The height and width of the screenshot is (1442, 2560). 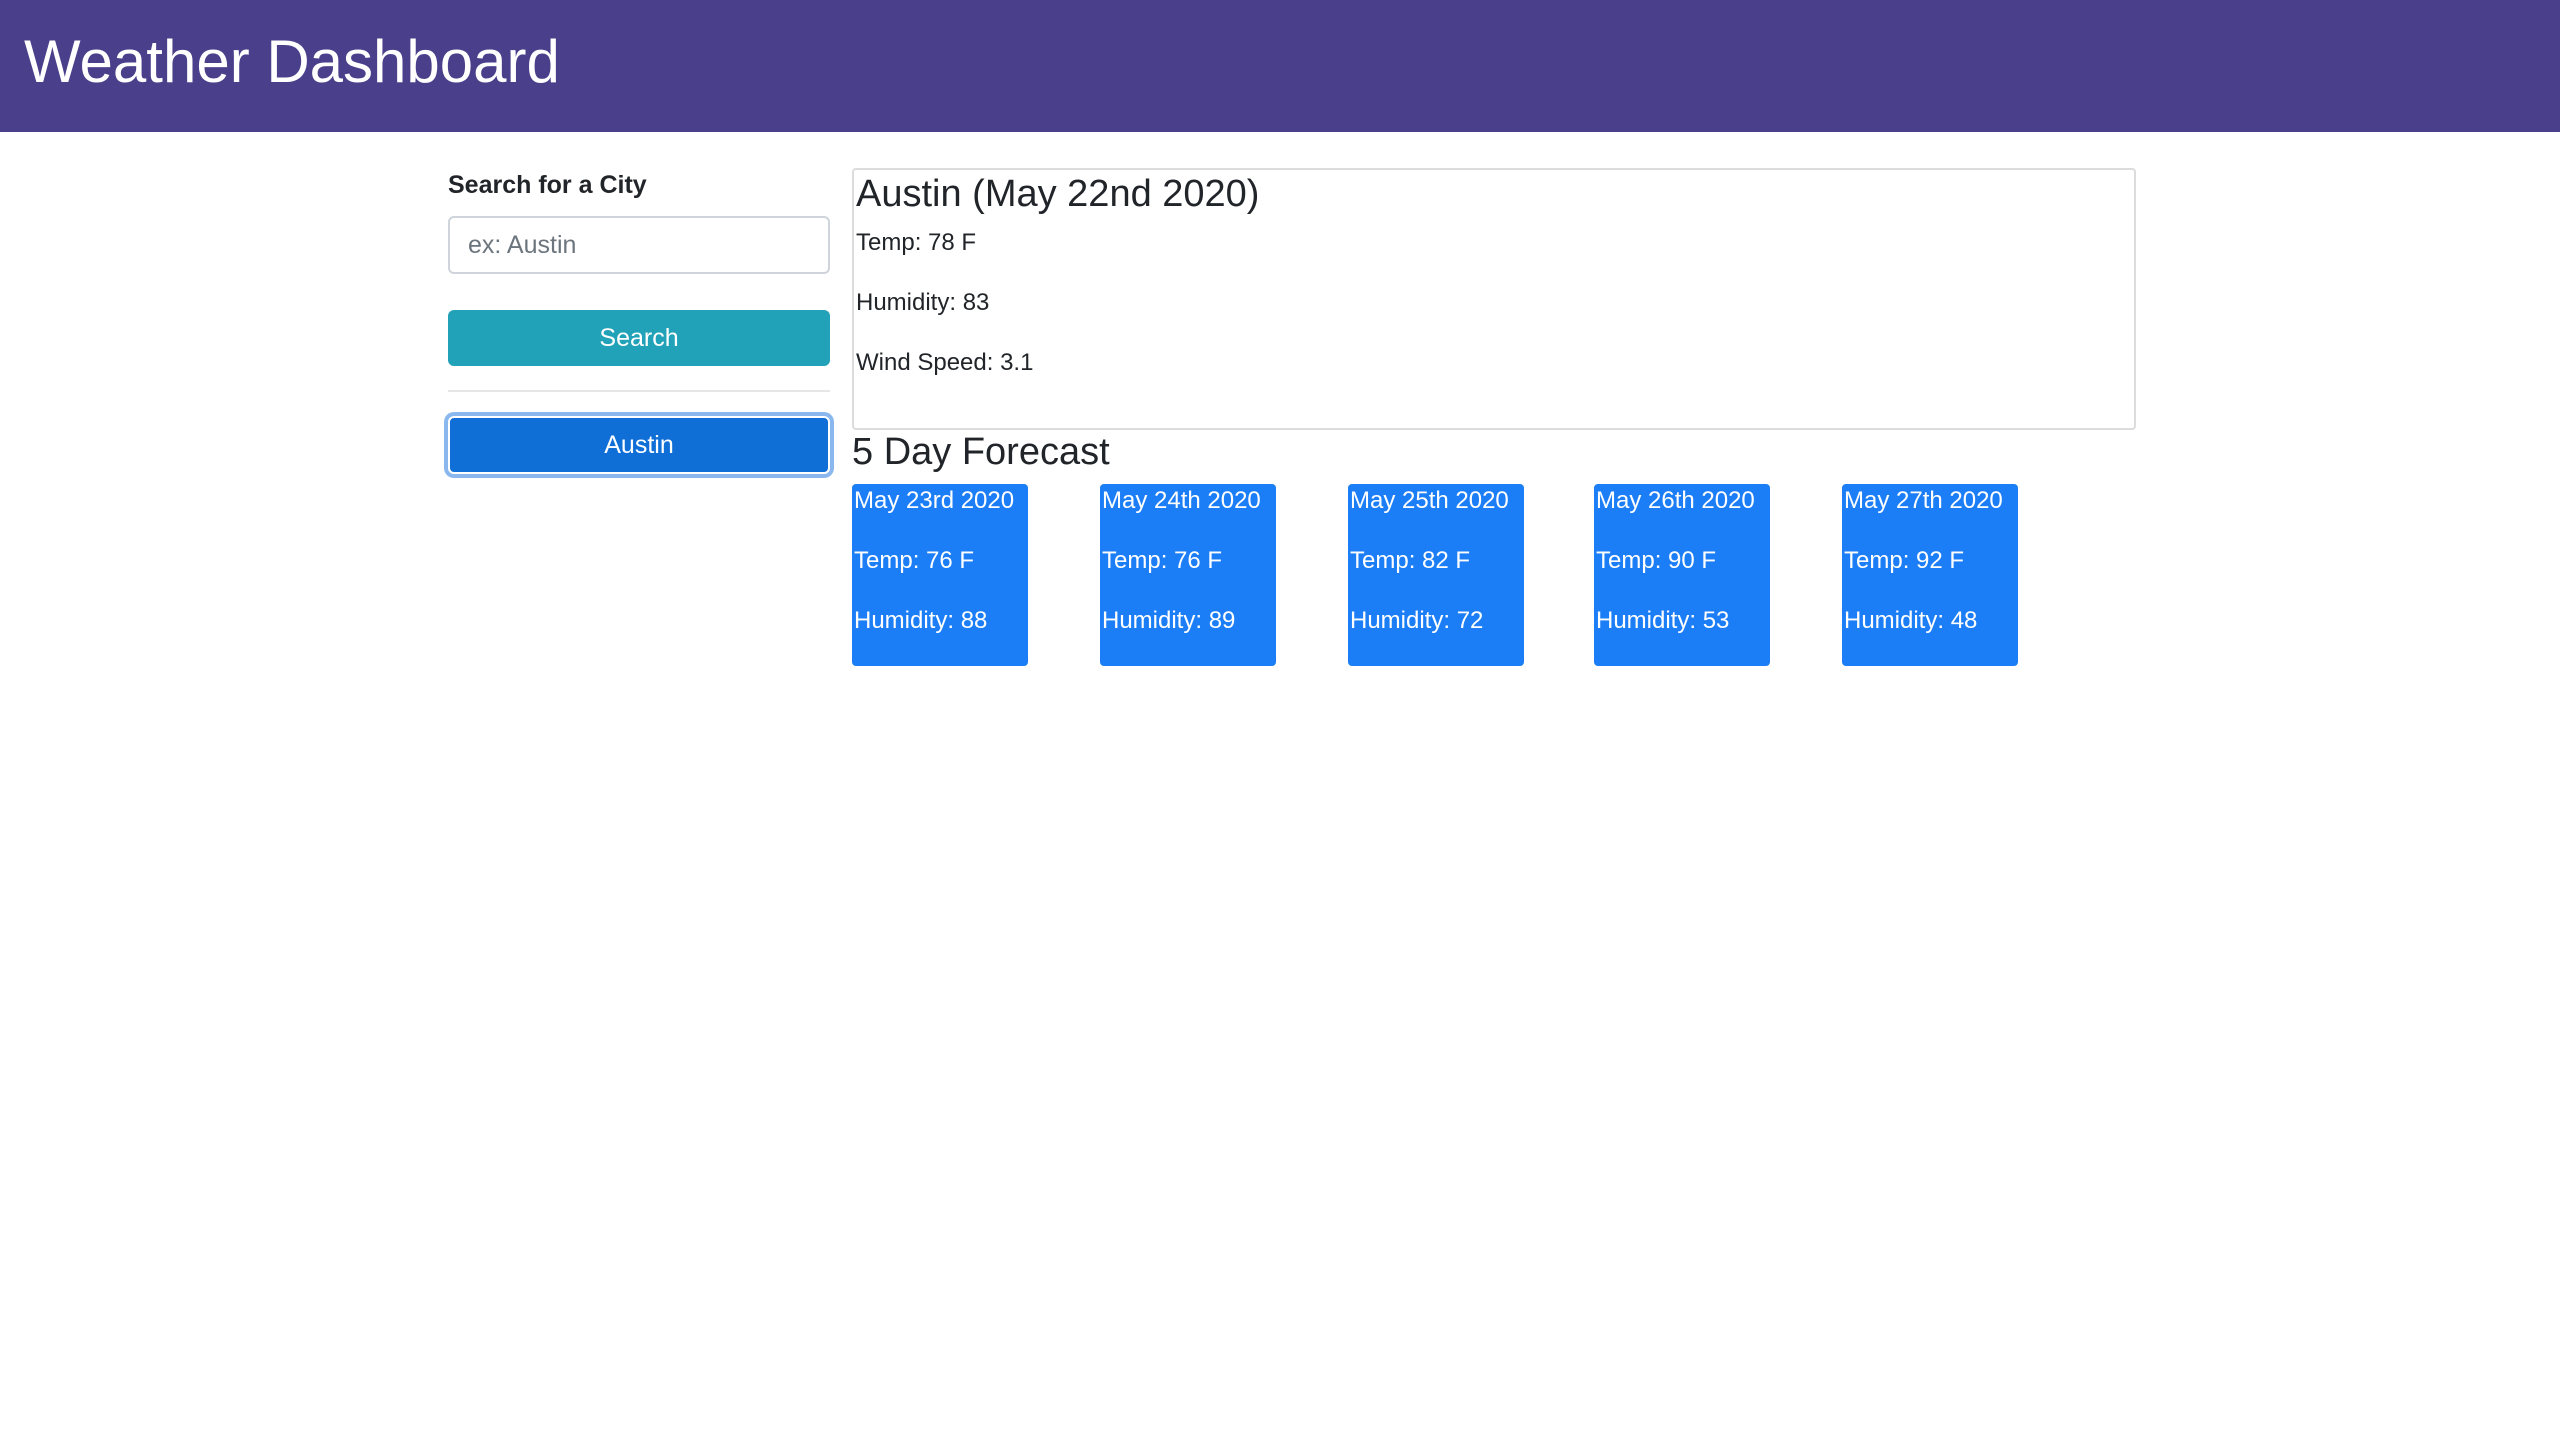 I want to click on forecast-title: 5 Day Forecast, so click(x=981, y=452).